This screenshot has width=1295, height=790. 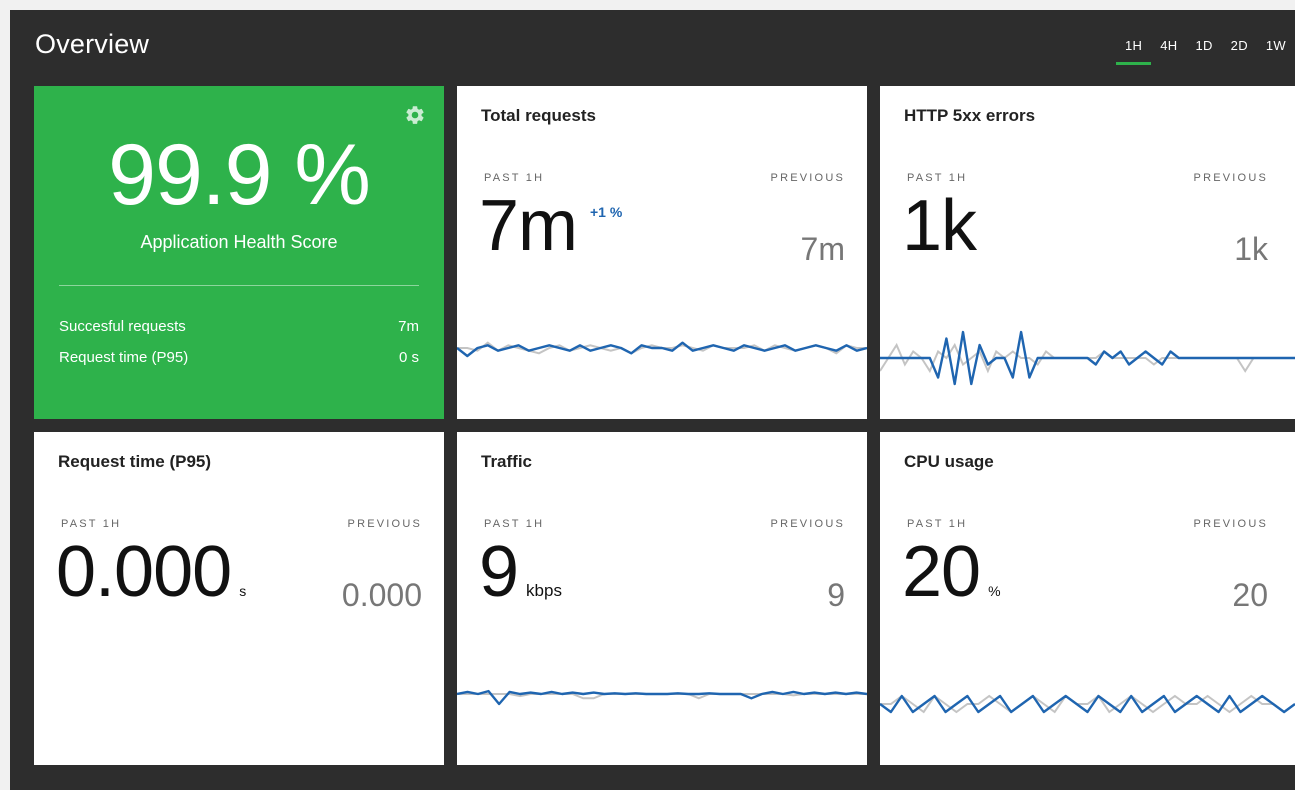 I want to click on current-value: 0.000 s, so click(x=151, y=572).